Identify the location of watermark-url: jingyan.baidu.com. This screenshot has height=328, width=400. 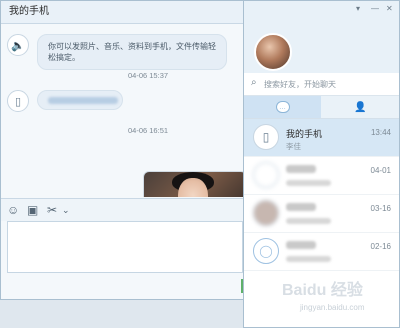
(332, 307).